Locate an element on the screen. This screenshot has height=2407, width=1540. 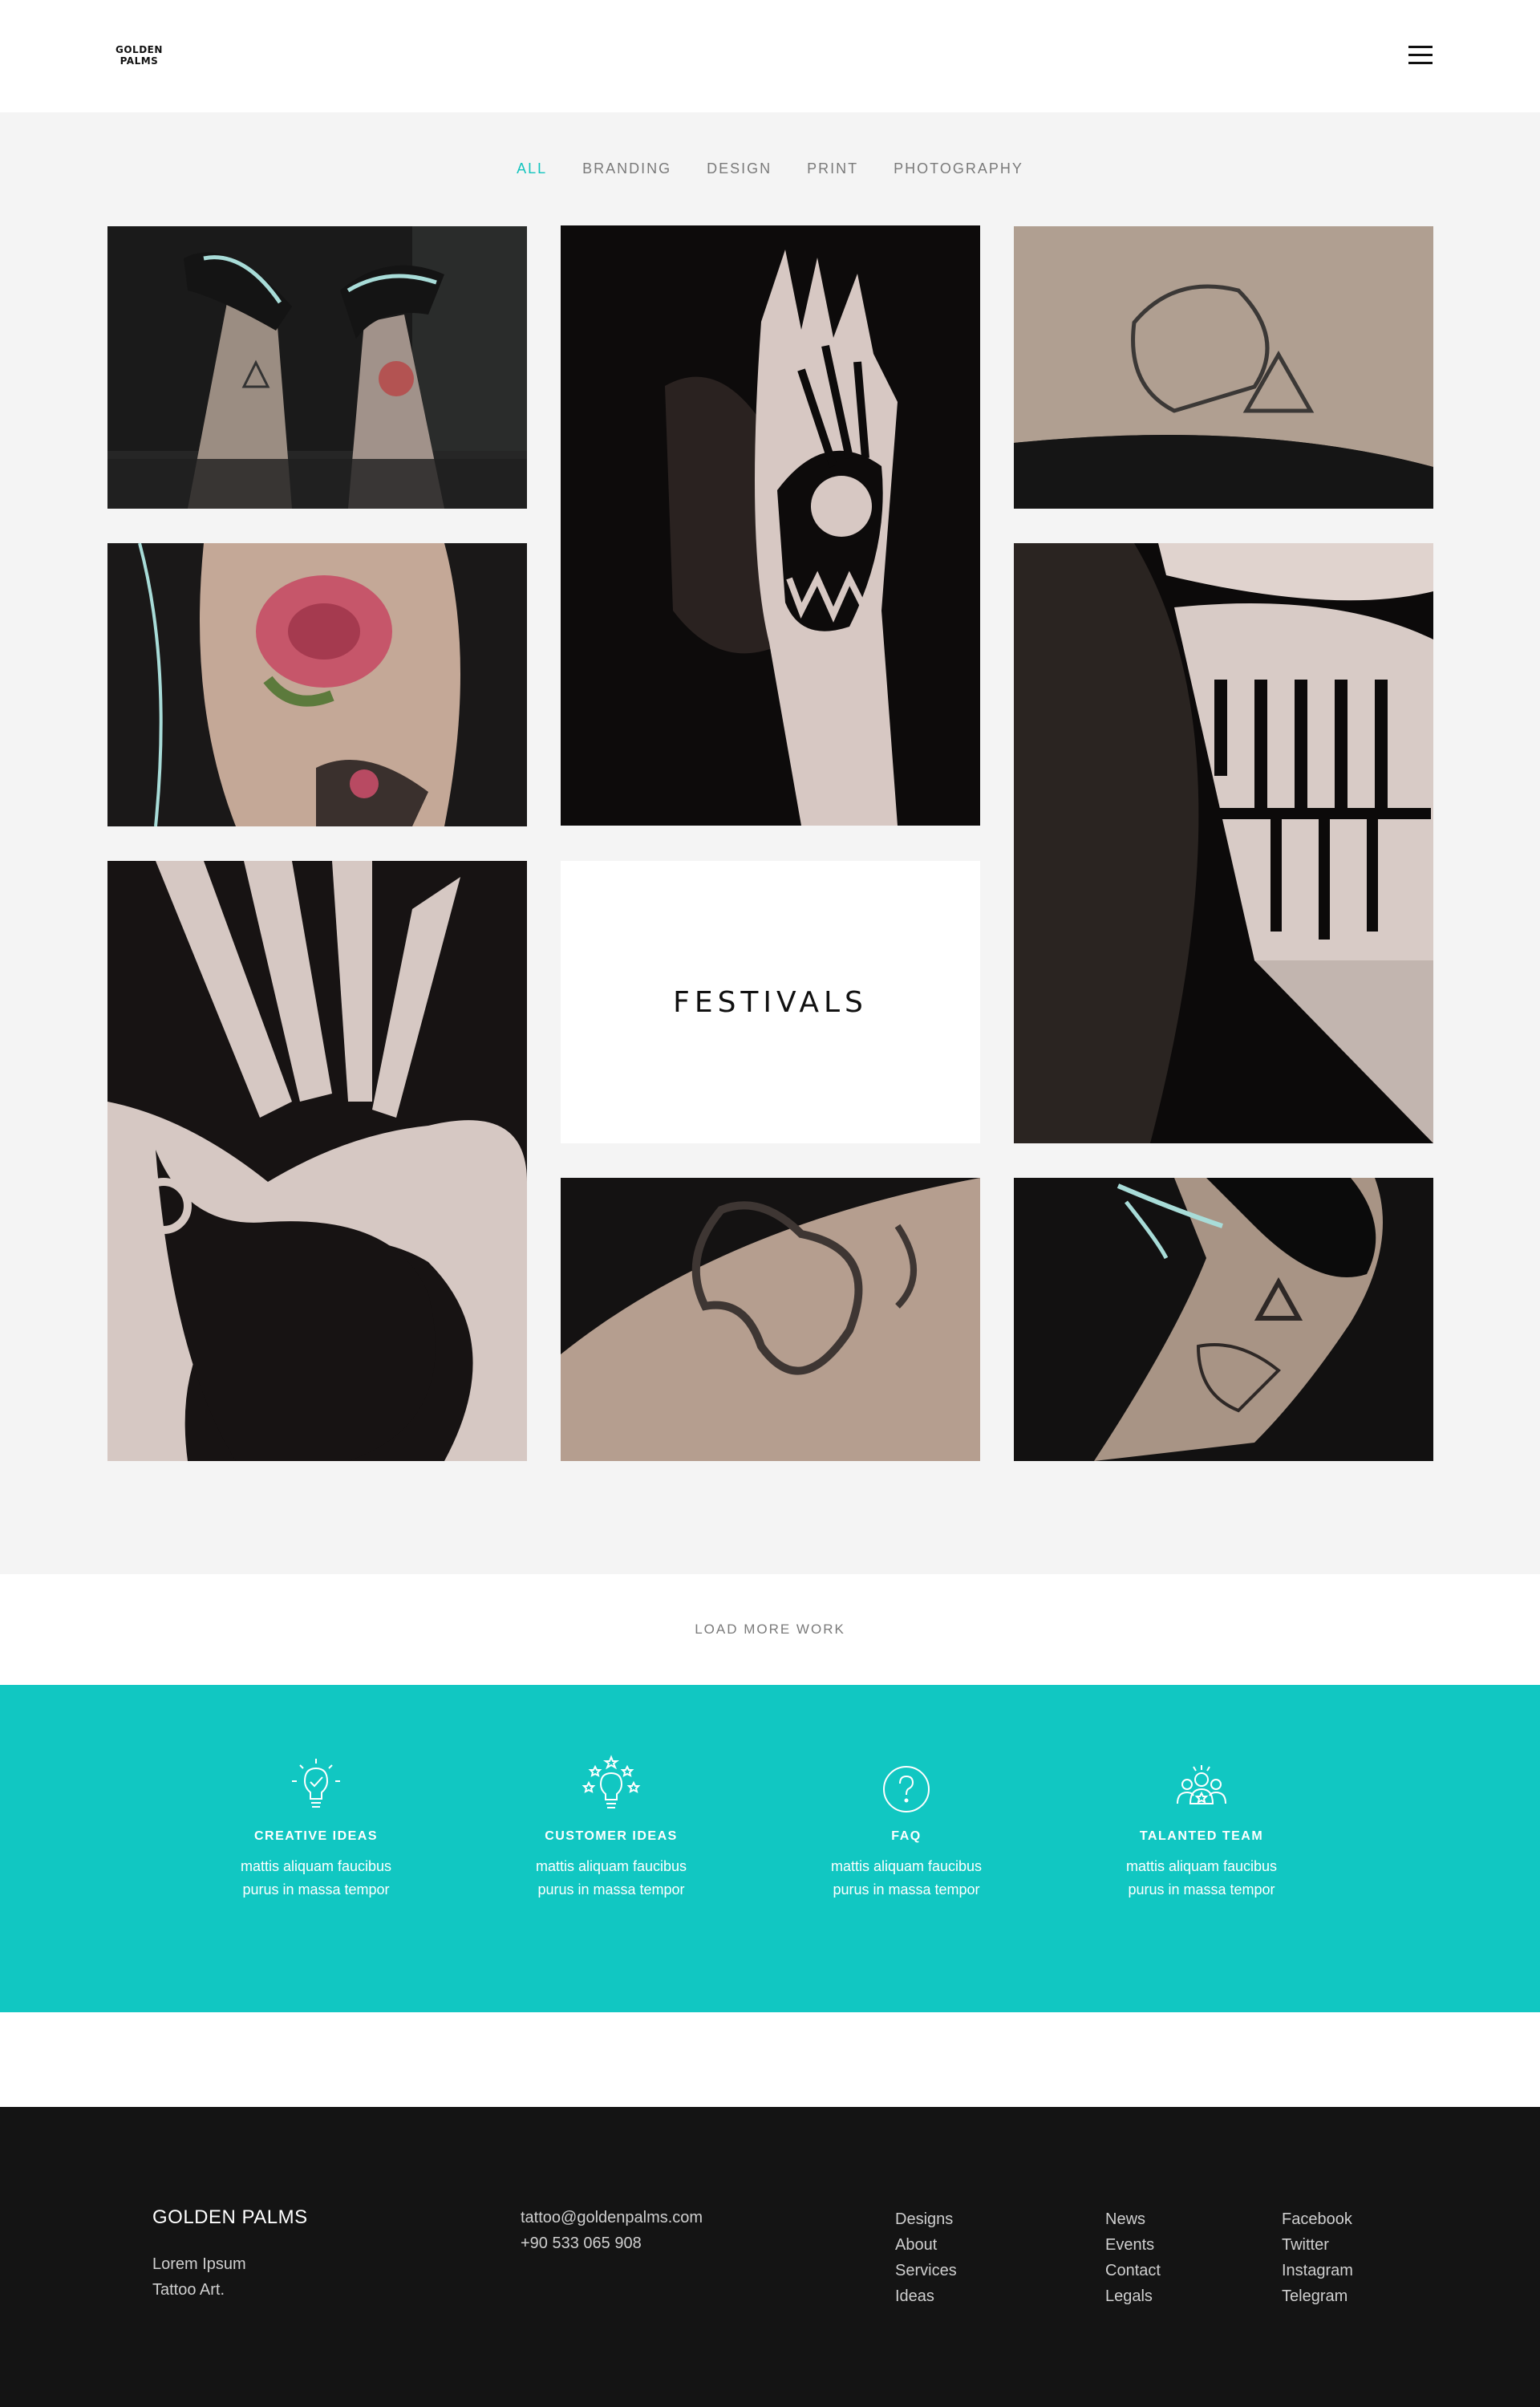
footer-link-contact: Contact is located at coordinates (1133, 2270).